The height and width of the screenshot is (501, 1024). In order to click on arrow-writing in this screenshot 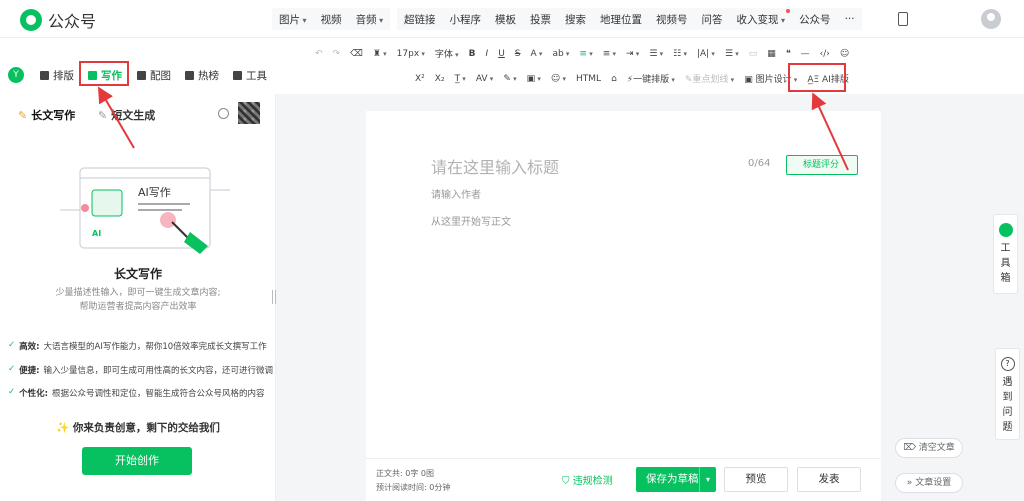, I will do `click(116, 117)`.